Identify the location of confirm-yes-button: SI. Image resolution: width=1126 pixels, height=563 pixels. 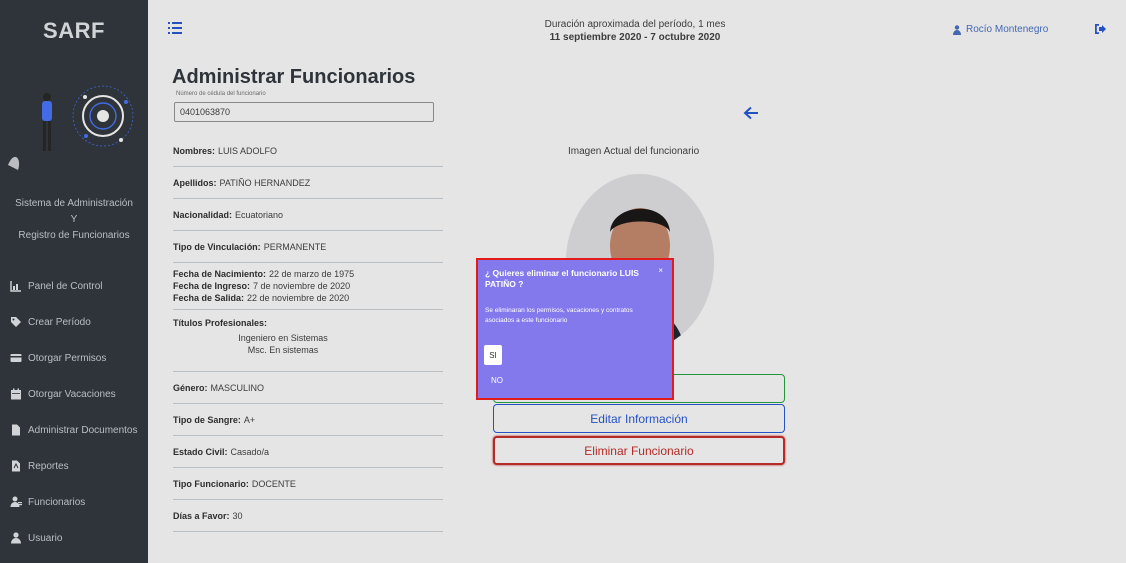
(493, 355).